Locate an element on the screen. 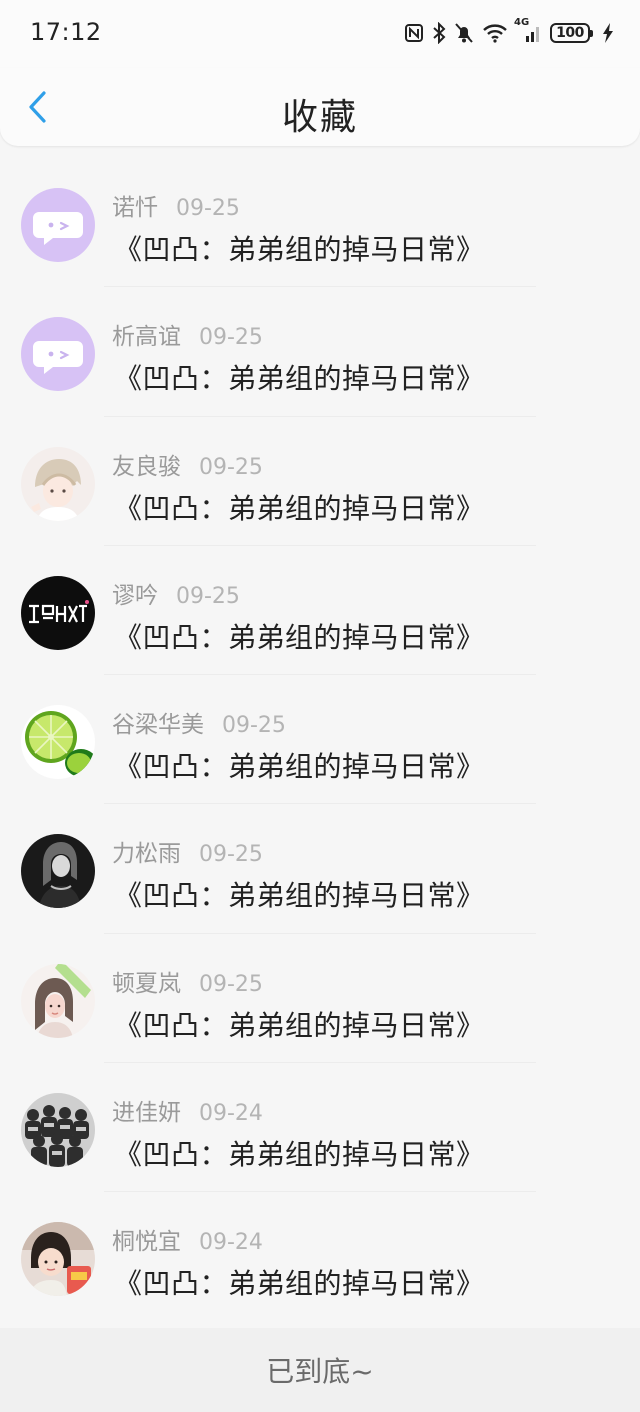 The image size is (640, 1412). dark-portrait-avatar-icon is located at coordinates (58, 871).